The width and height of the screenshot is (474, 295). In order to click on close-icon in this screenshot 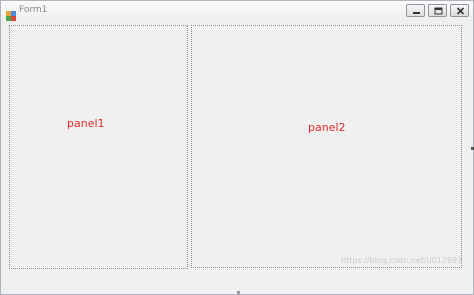, I will do `click(460, 11)`.